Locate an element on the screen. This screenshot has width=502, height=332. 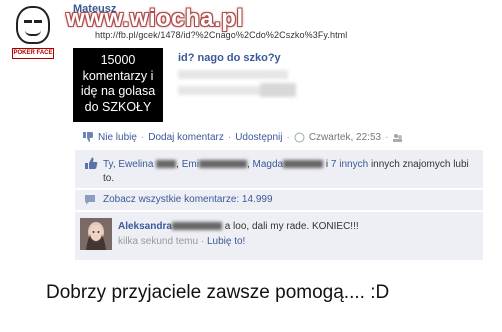
share-link: Udostępnij is located at coordinates (258, 137).